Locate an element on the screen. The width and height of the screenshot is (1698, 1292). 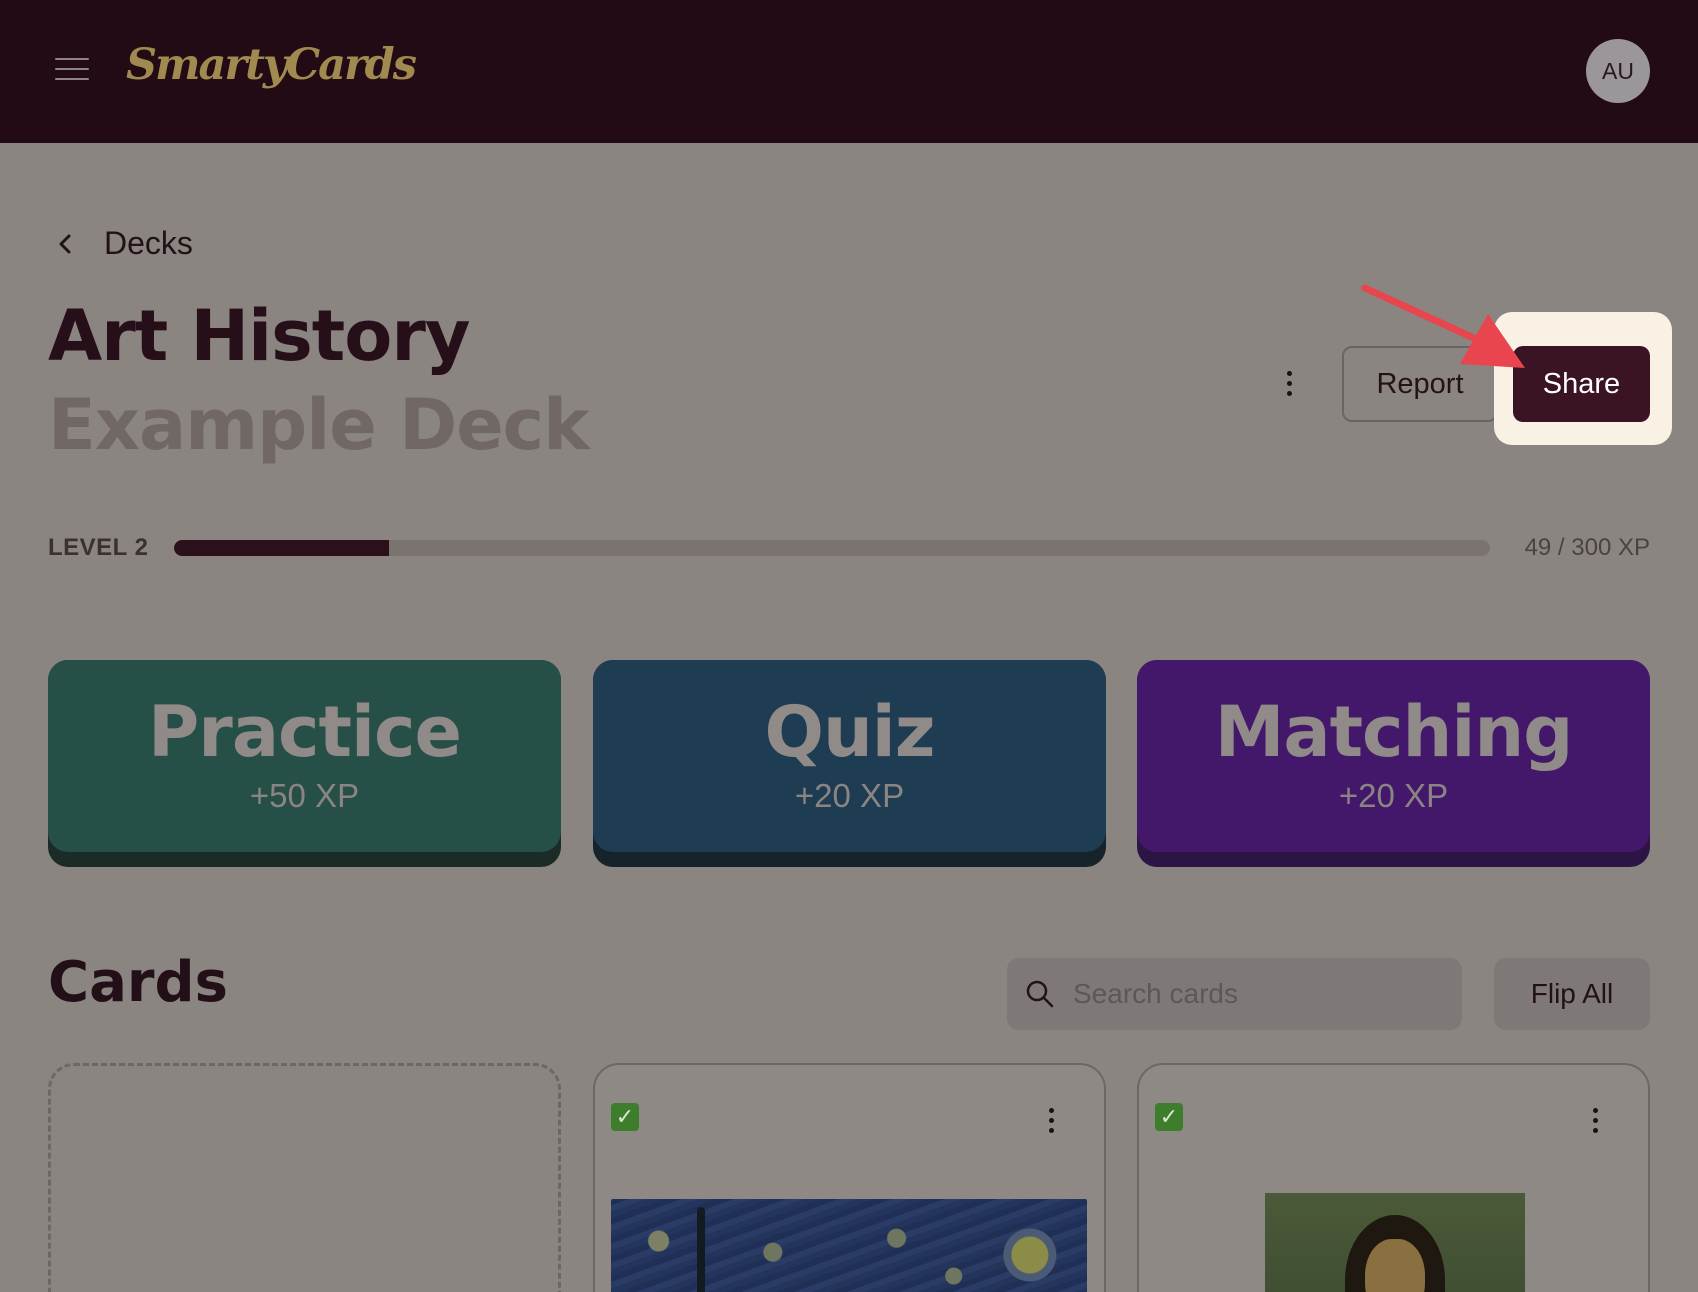
search-input is located at coordinates (1253, 994).